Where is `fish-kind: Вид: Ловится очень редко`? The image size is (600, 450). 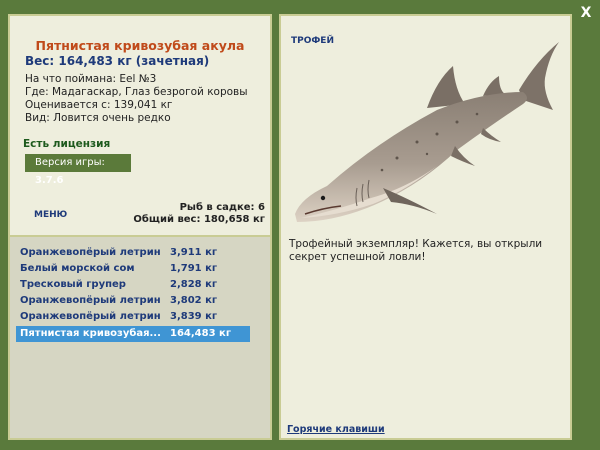
fish-kind: Вид: Ловится очень редко is located at coordinates (98, 118).